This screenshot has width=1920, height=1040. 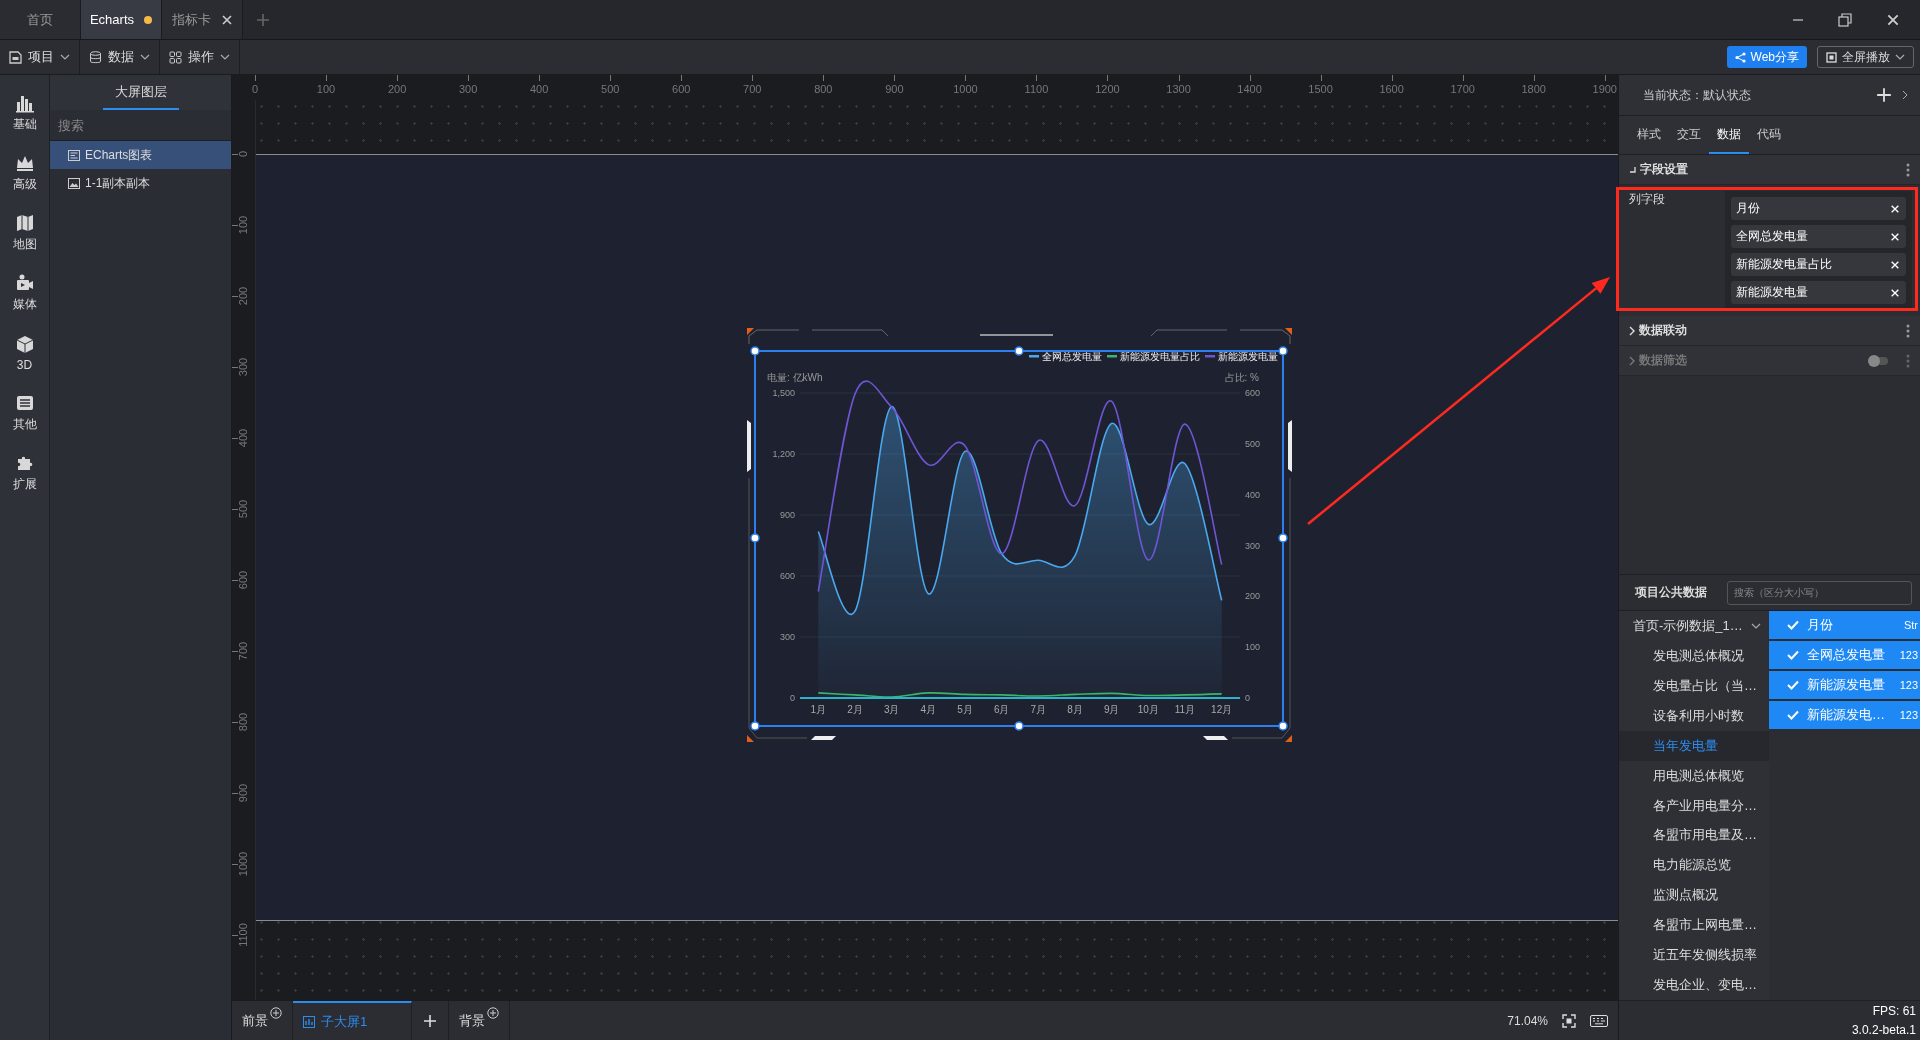 What do you see at coordinates (1689, 135) in the screenshot?
I see `tab: 交互` at bounding box center [1689, 135].